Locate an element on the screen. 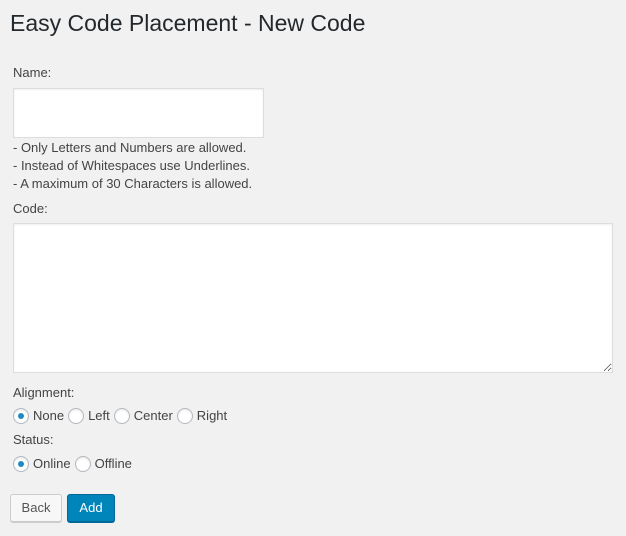 The image size is (626, 536). alignment-option-left: Left is located at coordinates (89, 416).